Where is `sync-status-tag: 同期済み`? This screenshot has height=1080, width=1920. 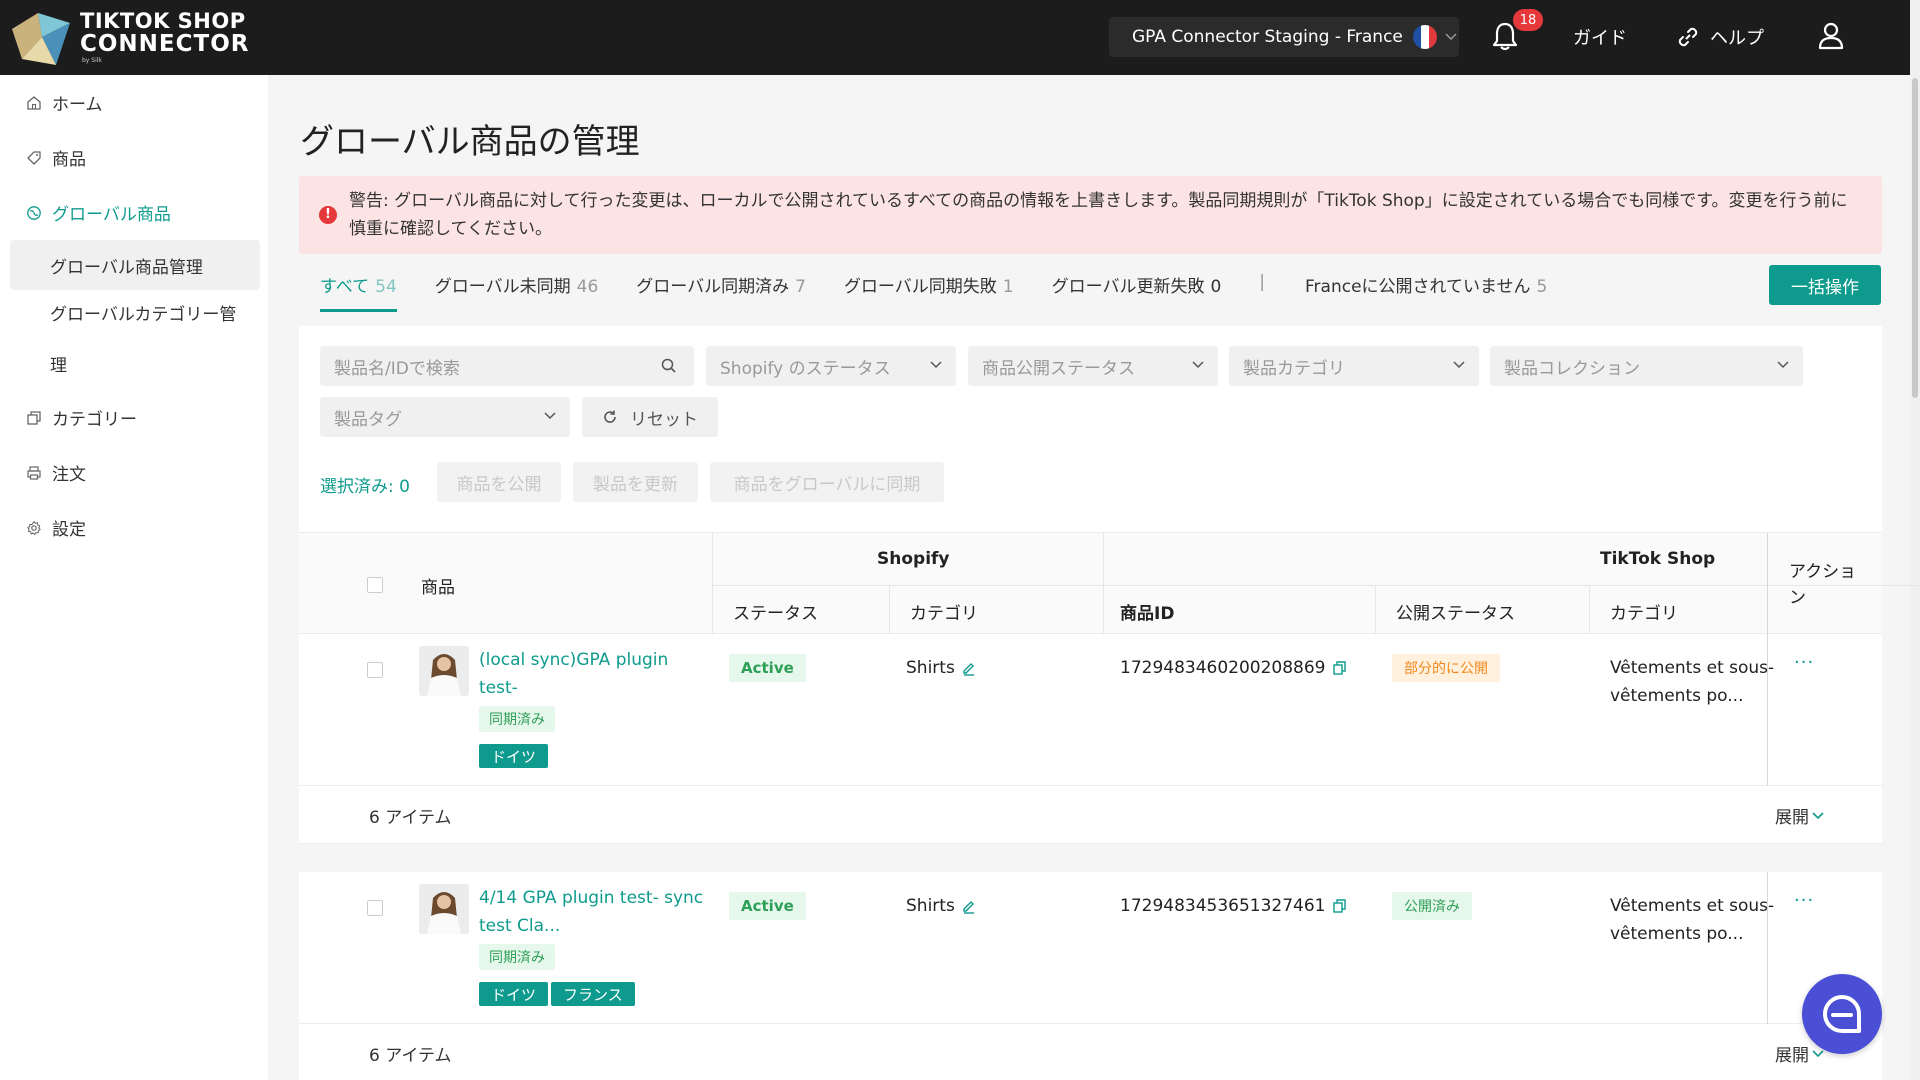 sync-status-tag: 同期済み is located at coordinates (517, 719).